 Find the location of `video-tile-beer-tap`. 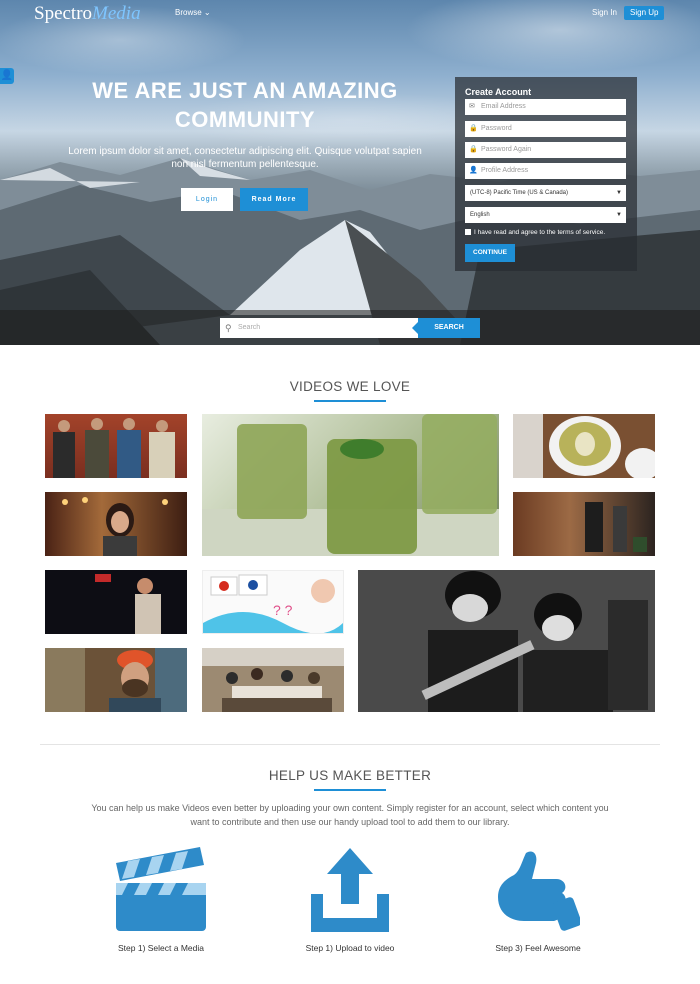

video-tile-beer-tap is located at coordinates (584, 524).